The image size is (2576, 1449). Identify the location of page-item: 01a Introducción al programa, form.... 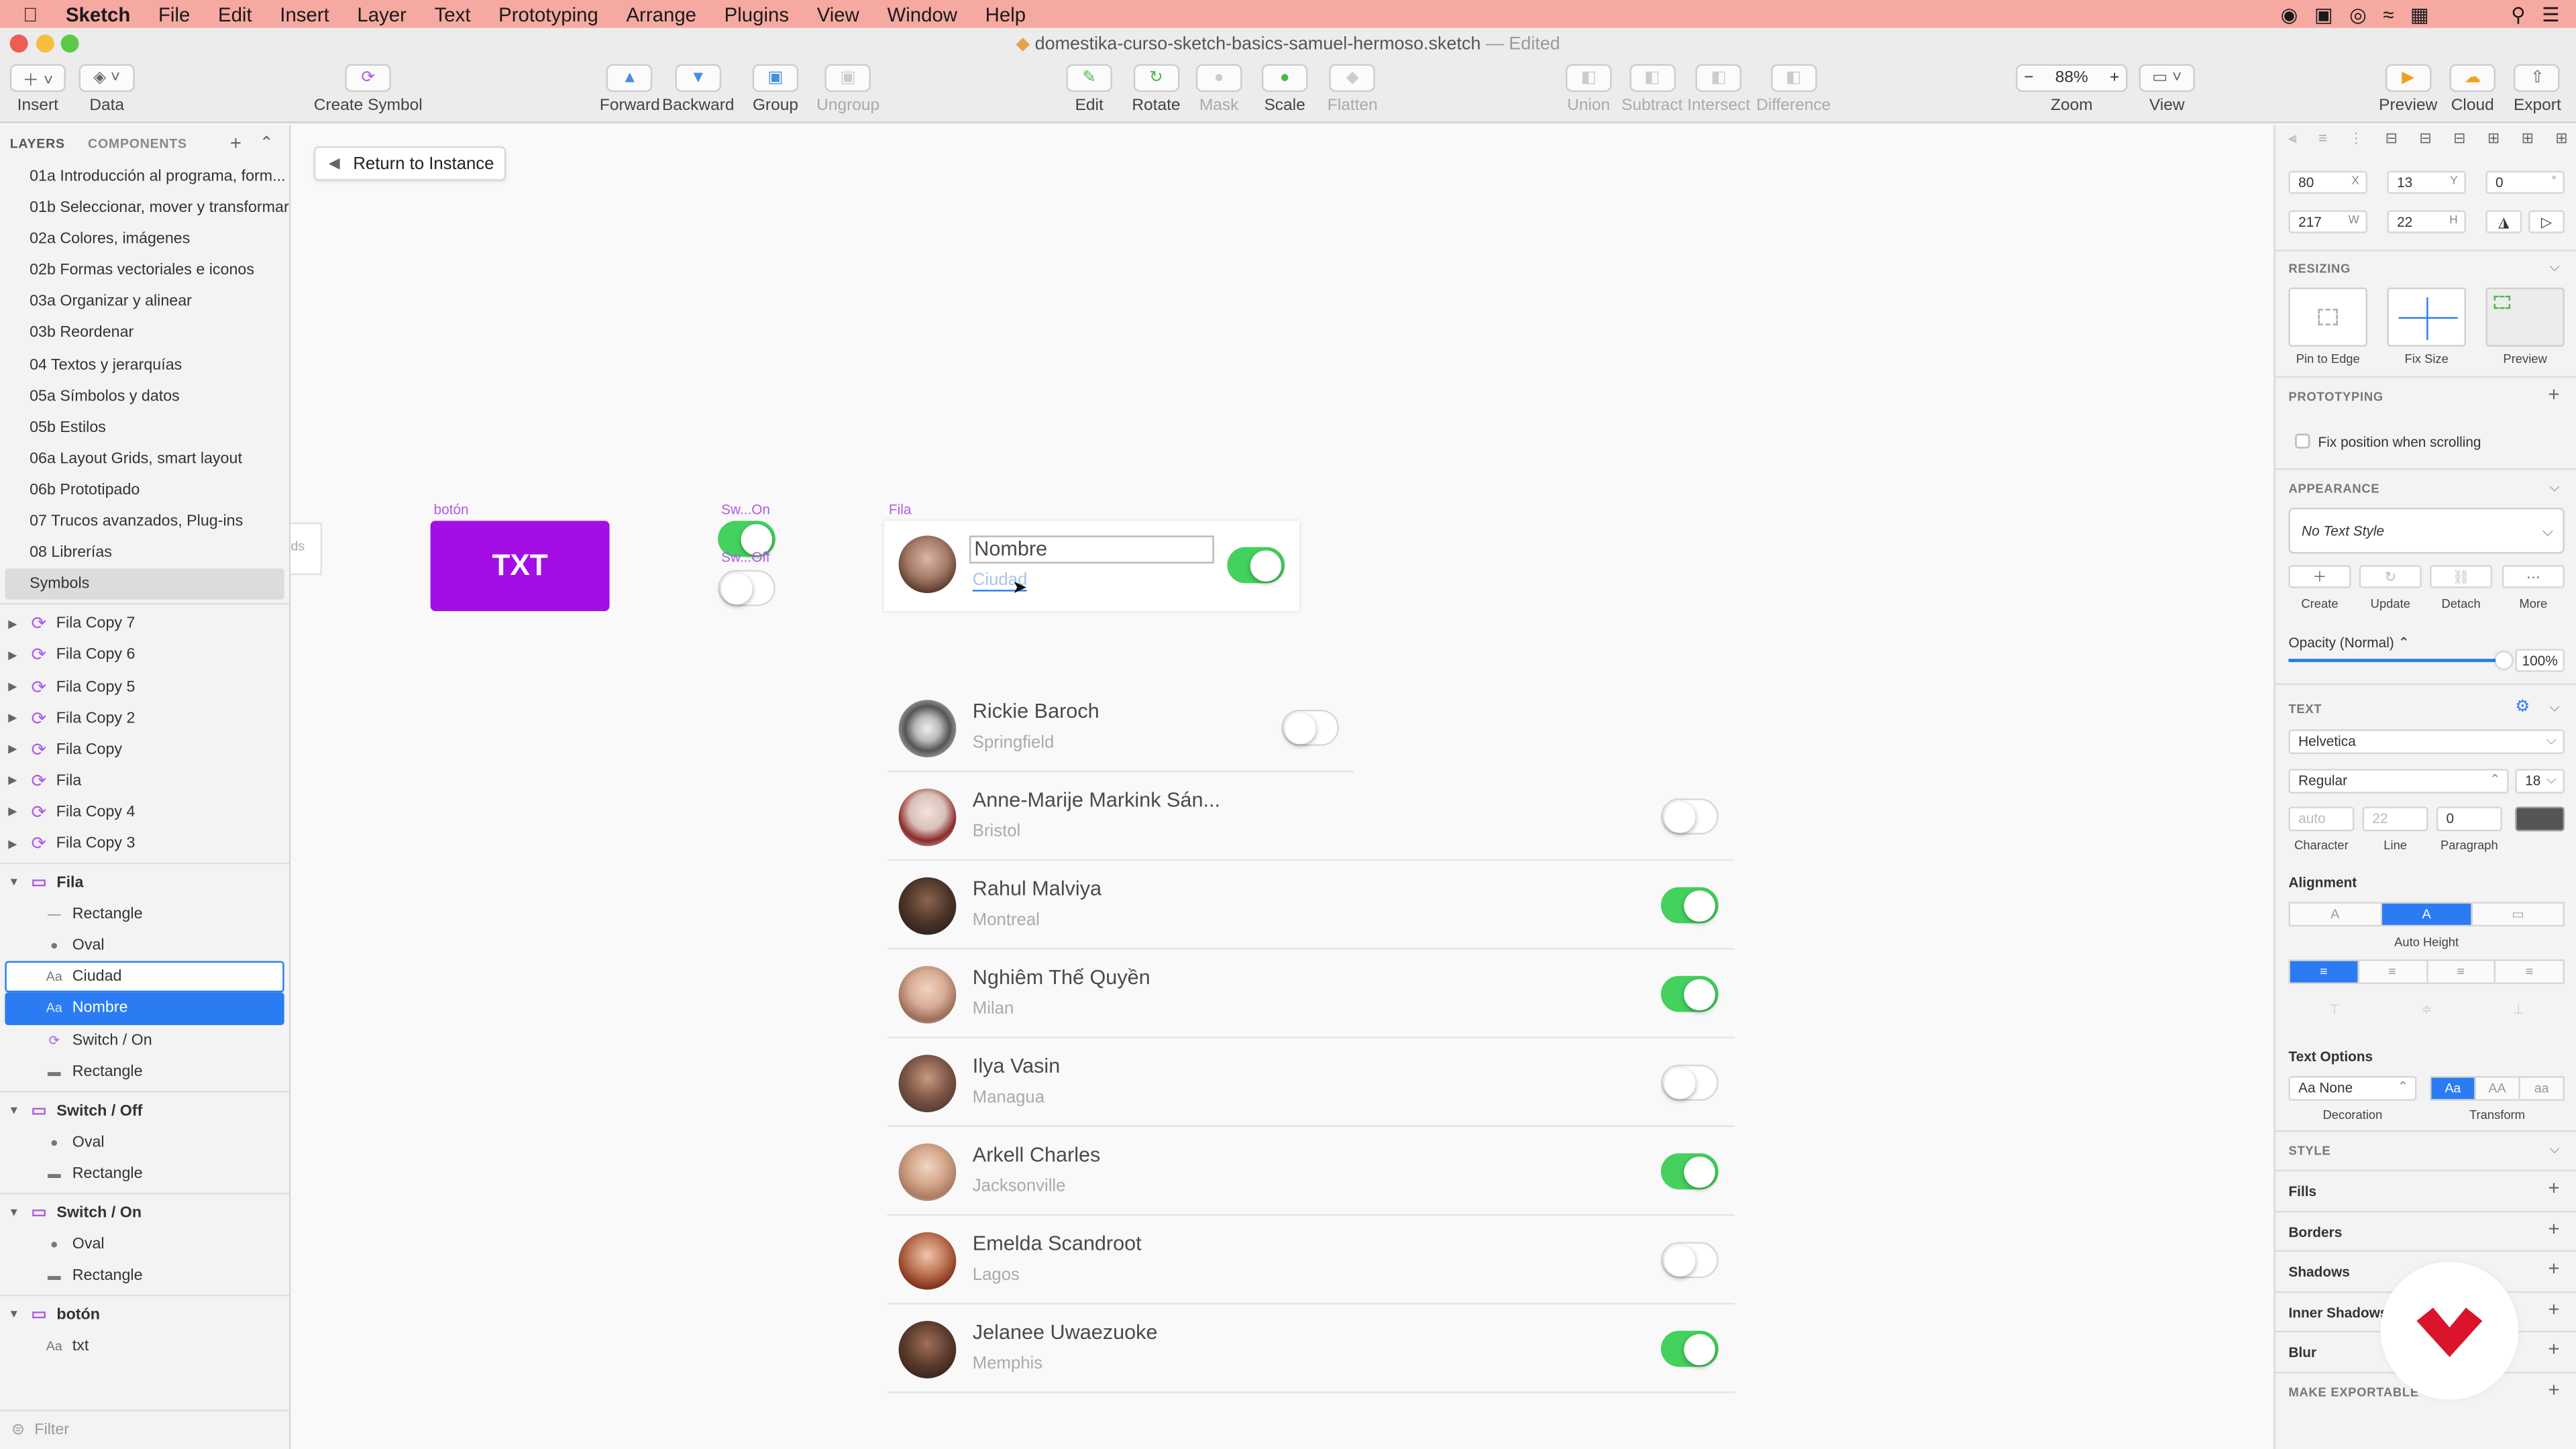
(144, 177).